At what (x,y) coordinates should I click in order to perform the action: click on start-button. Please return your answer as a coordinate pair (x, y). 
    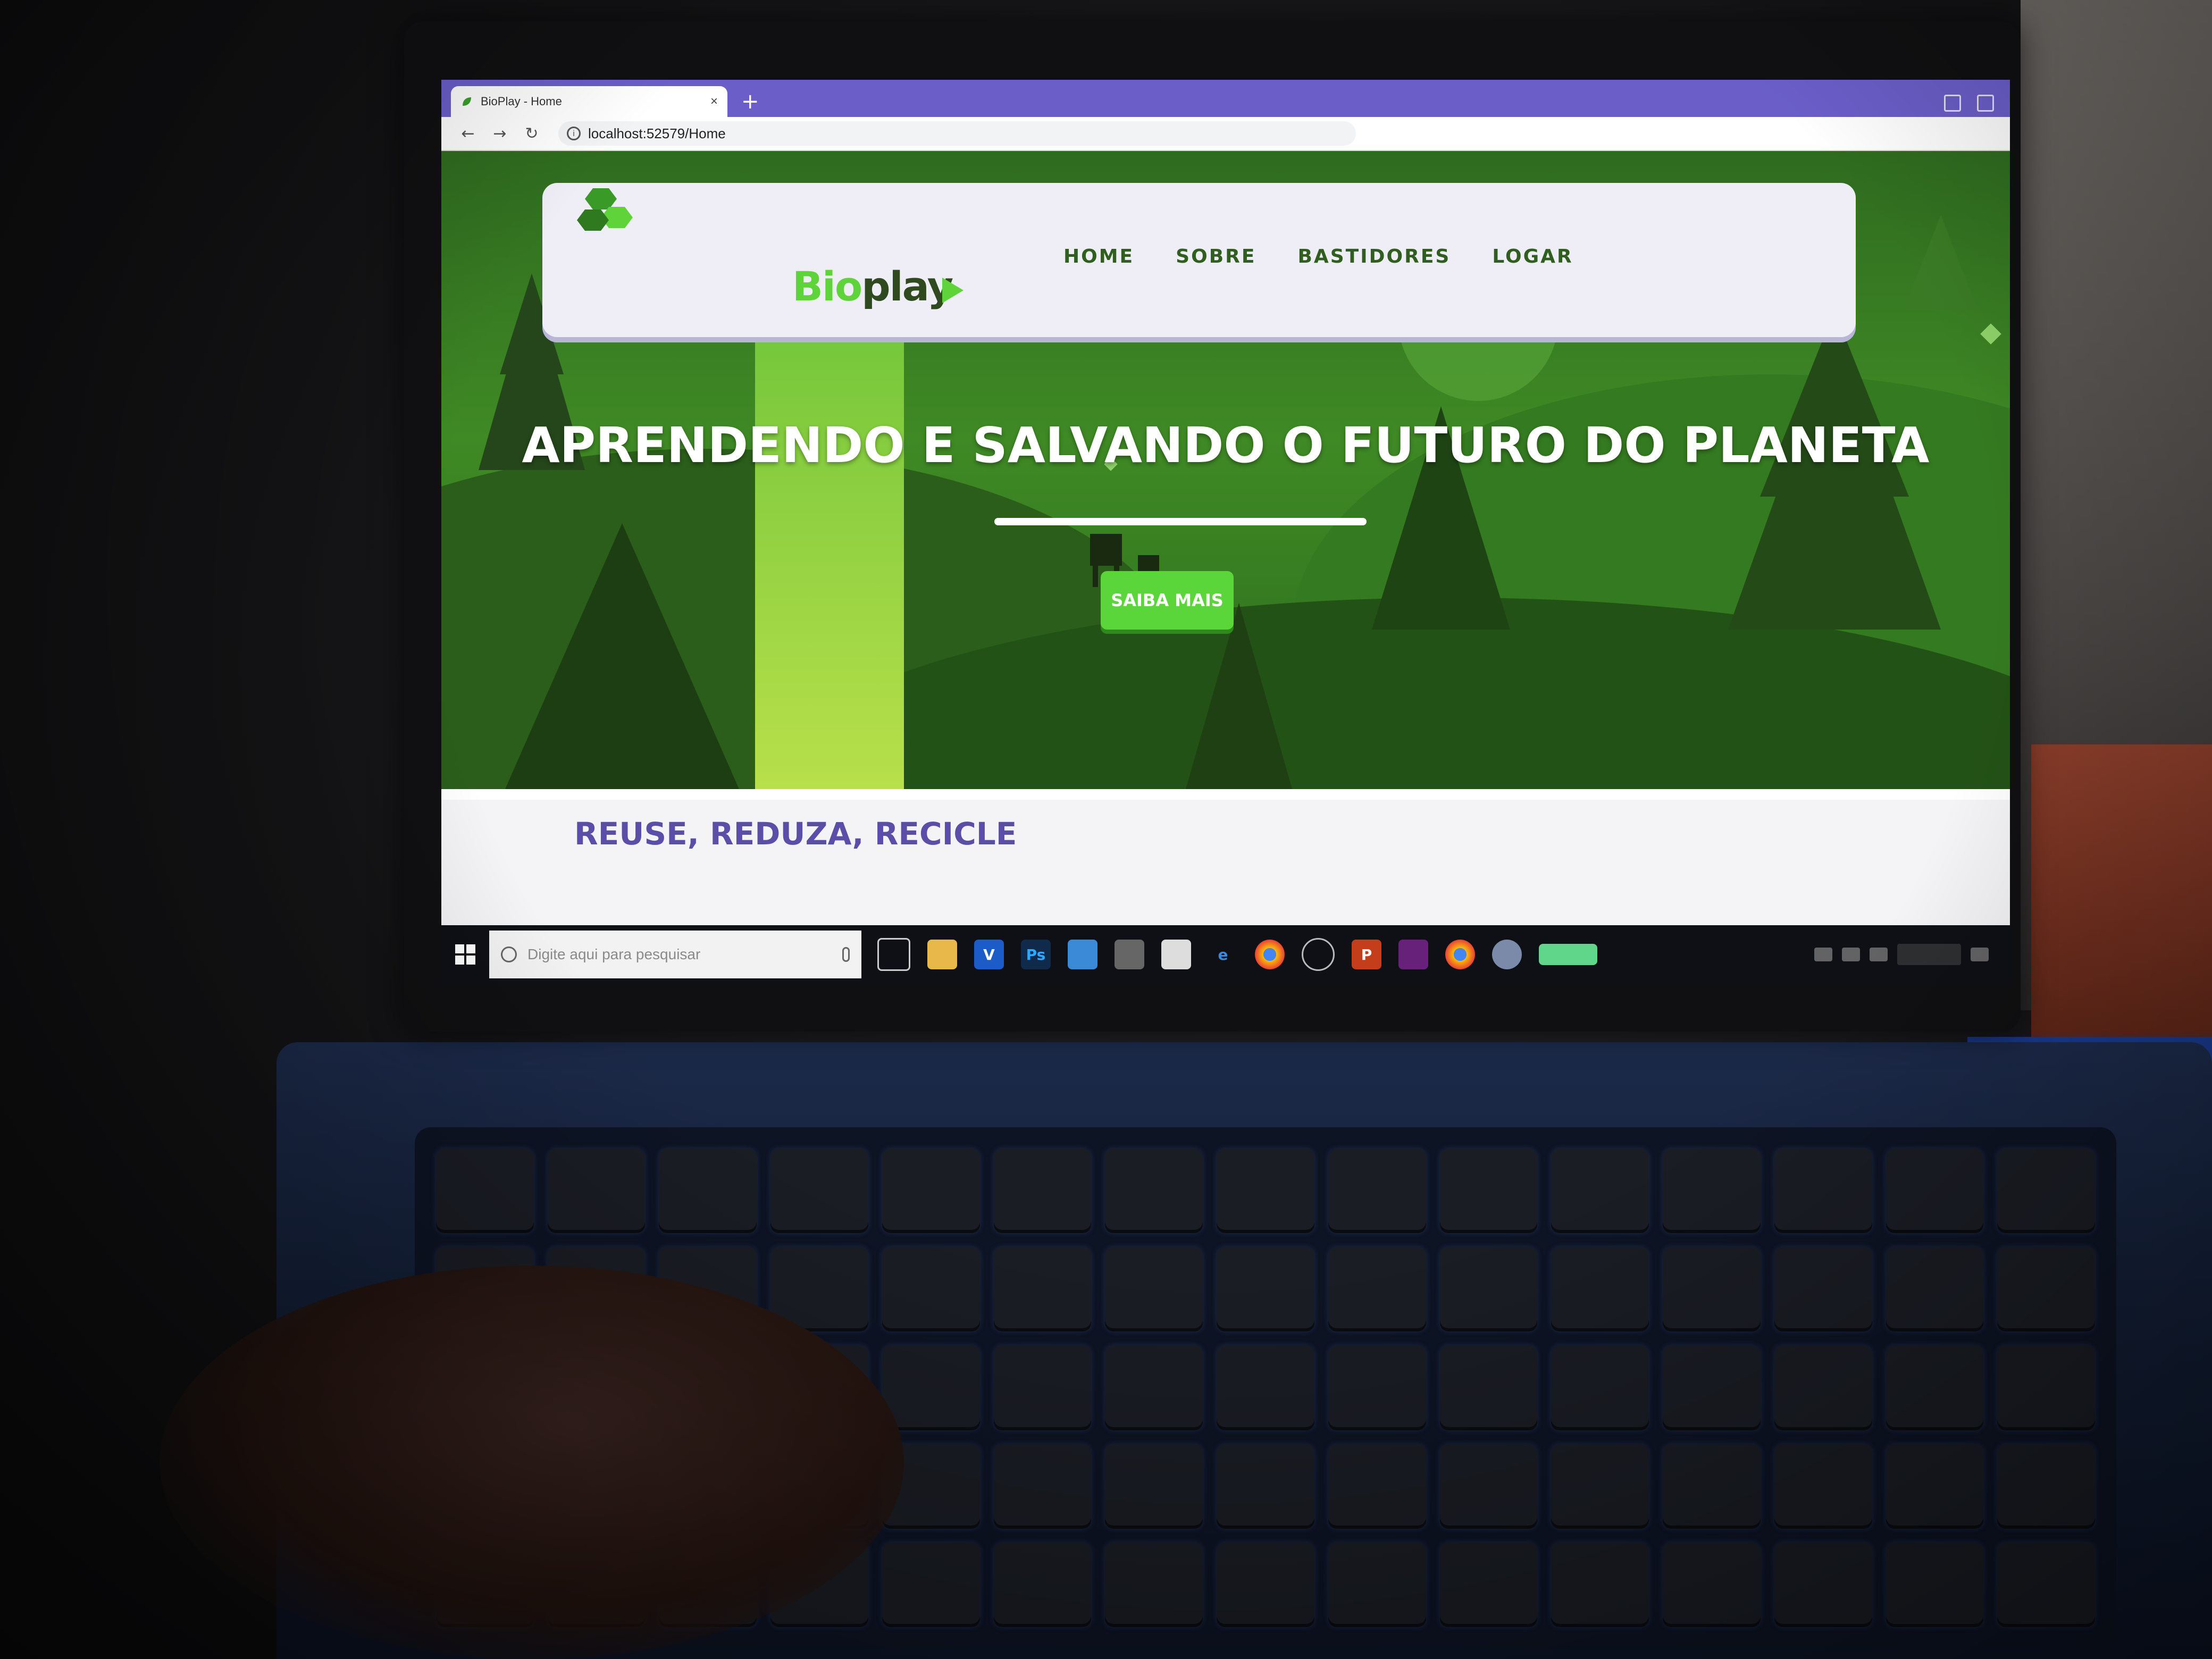
    Looking at the image, I should click on (465, 954).